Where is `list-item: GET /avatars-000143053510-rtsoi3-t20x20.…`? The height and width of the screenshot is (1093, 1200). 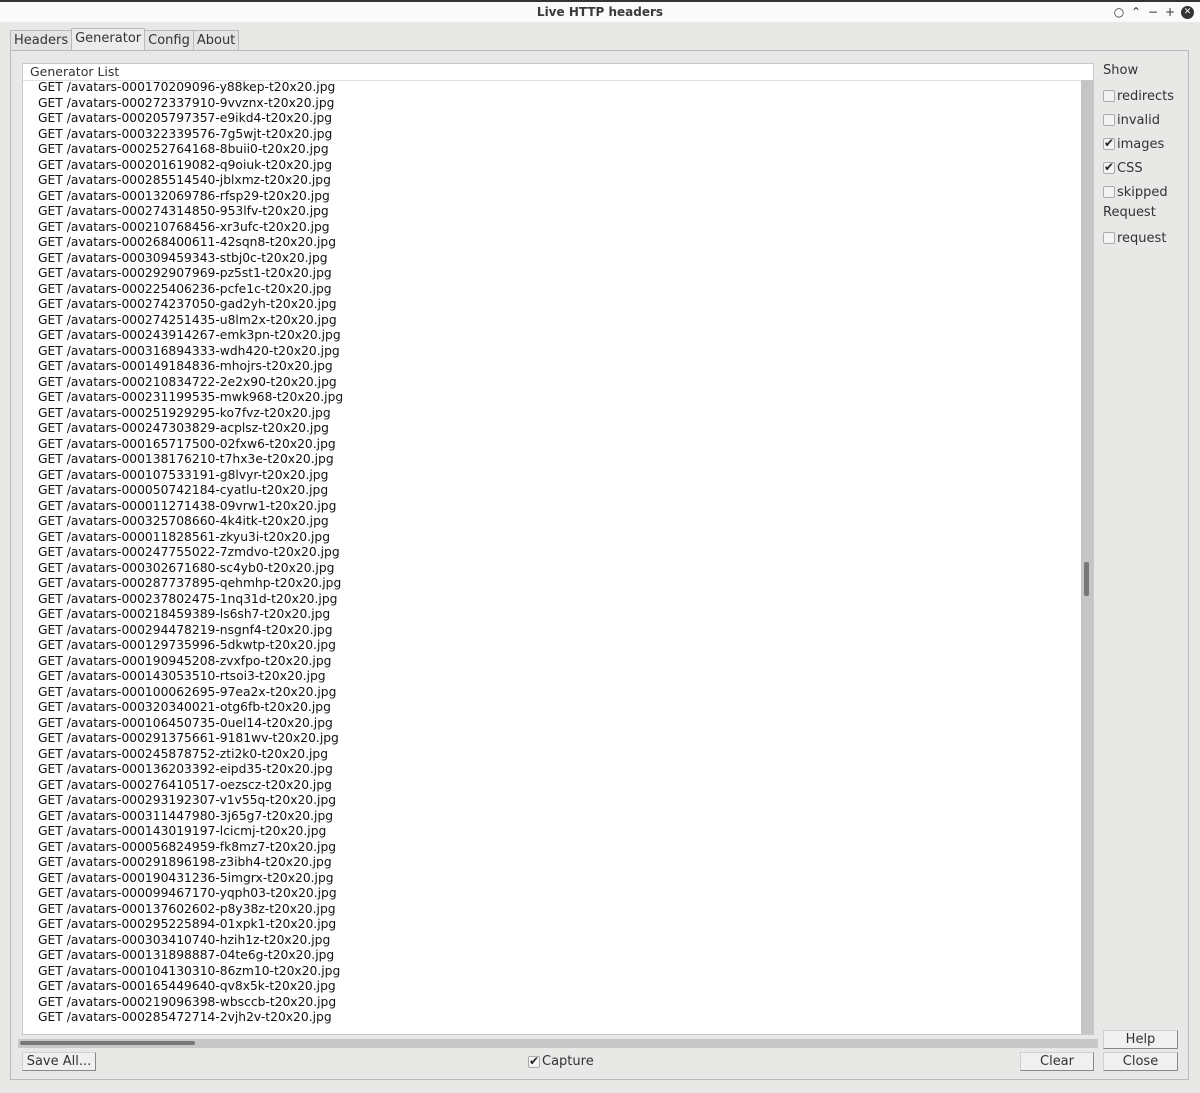 list-item: GET /avatars-000143053510-rtsoi3-t20x20.… is located at coordinates (552, 677).